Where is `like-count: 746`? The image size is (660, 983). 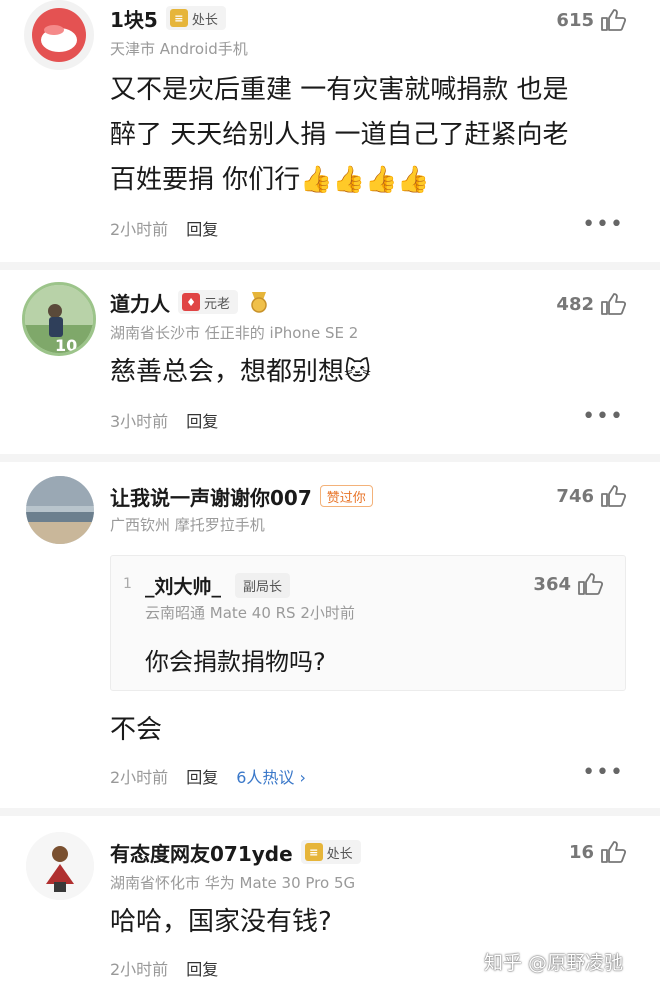
like-count: 746 is located at coordinates (575, 496).